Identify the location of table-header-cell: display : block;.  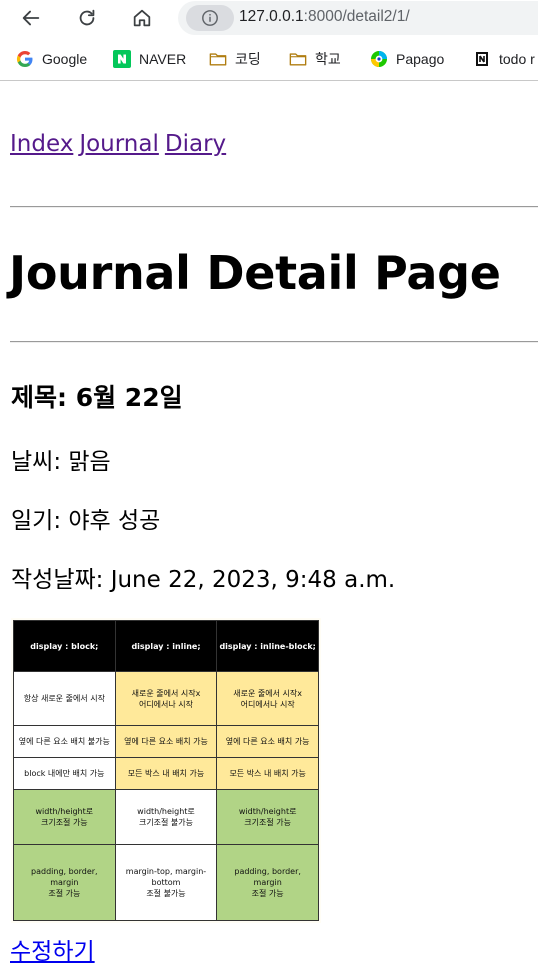
(64, 646).